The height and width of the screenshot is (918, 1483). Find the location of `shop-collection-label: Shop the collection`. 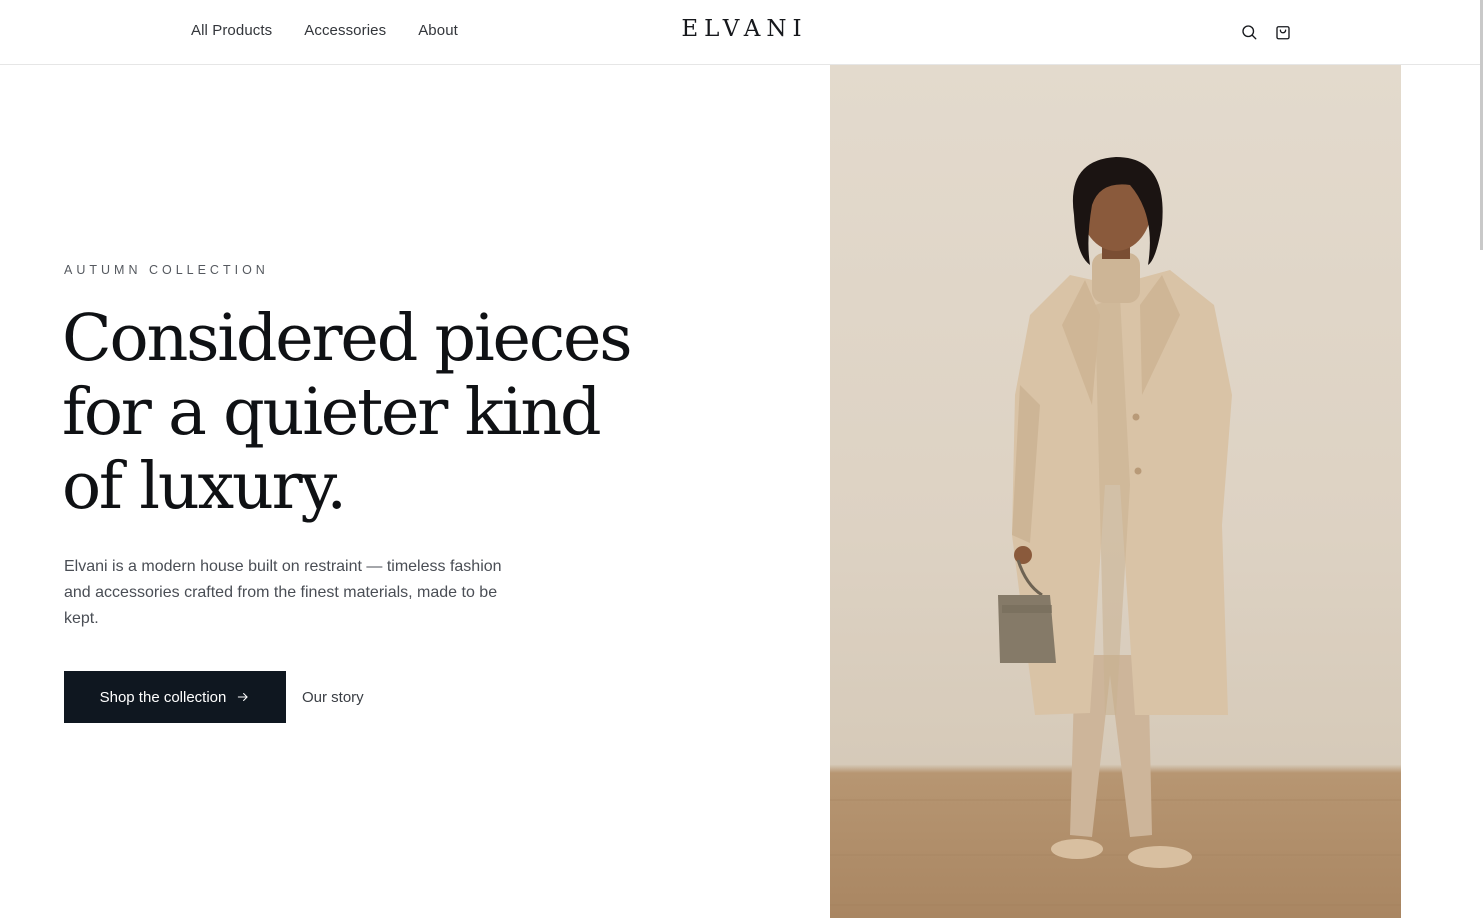

shop-collection-label: Shop the collection is located at coordinates (163, 697).